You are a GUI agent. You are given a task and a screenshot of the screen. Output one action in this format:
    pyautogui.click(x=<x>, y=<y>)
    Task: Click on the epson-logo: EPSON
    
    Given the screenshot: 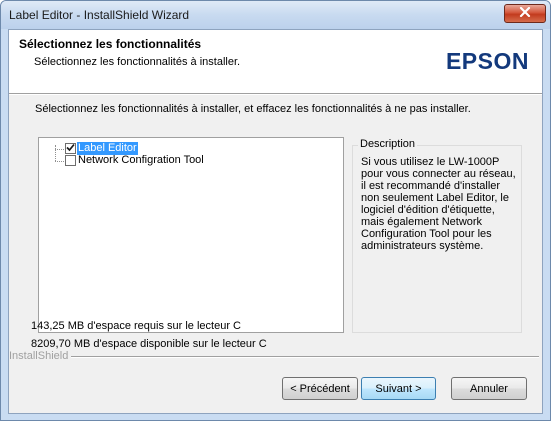 What is the action you would take?
    pyautogui.click(x=487, y=61)
    